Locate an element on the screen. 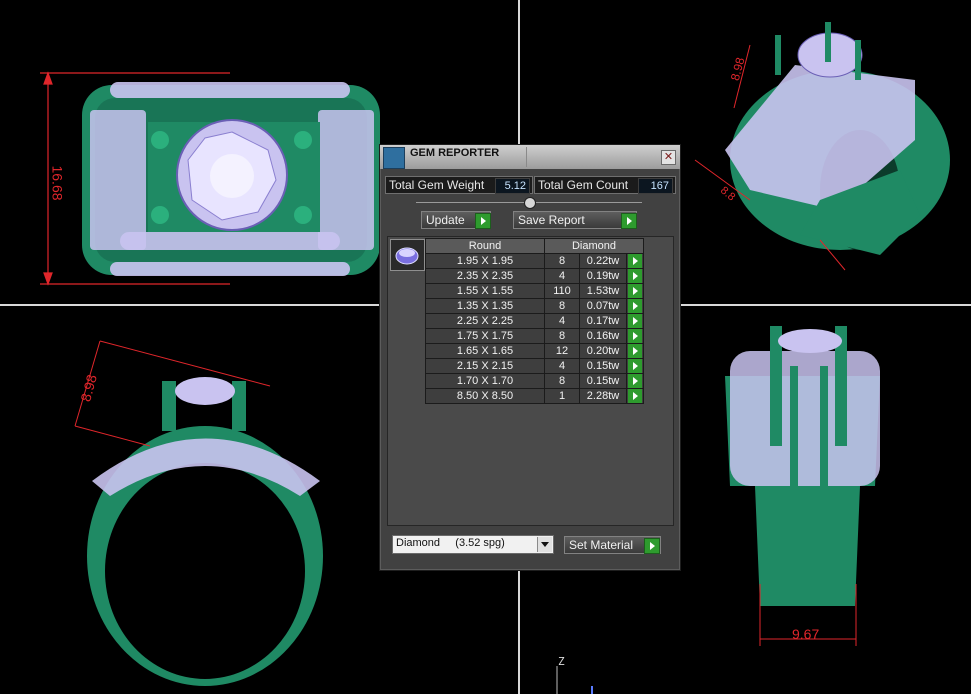  column-header-material: Diamond is located at coordinates (594, 246).